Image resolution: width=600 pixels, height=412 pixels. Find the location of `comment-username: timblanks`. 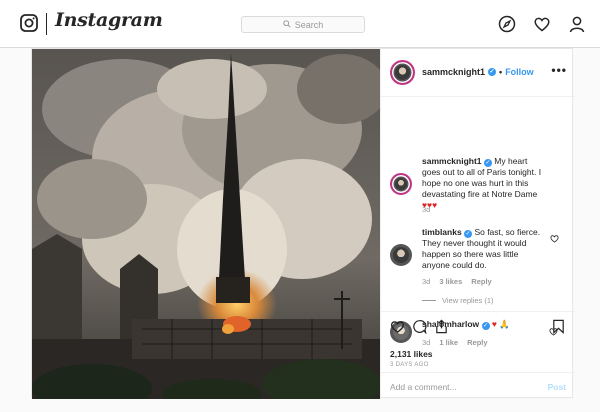

comment-username: timblanks is located at coordinates (442, 232).